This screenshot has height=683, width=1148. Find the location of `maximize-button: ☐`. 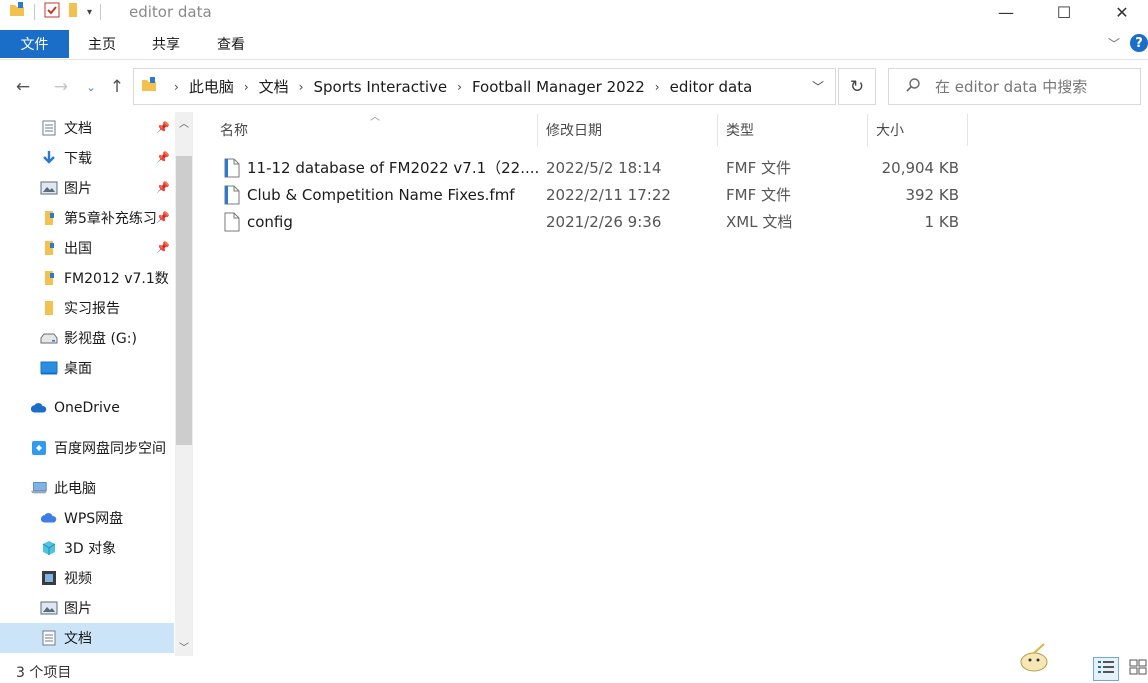

maximize-button: ☐ is located at coordinates (1064, 12).